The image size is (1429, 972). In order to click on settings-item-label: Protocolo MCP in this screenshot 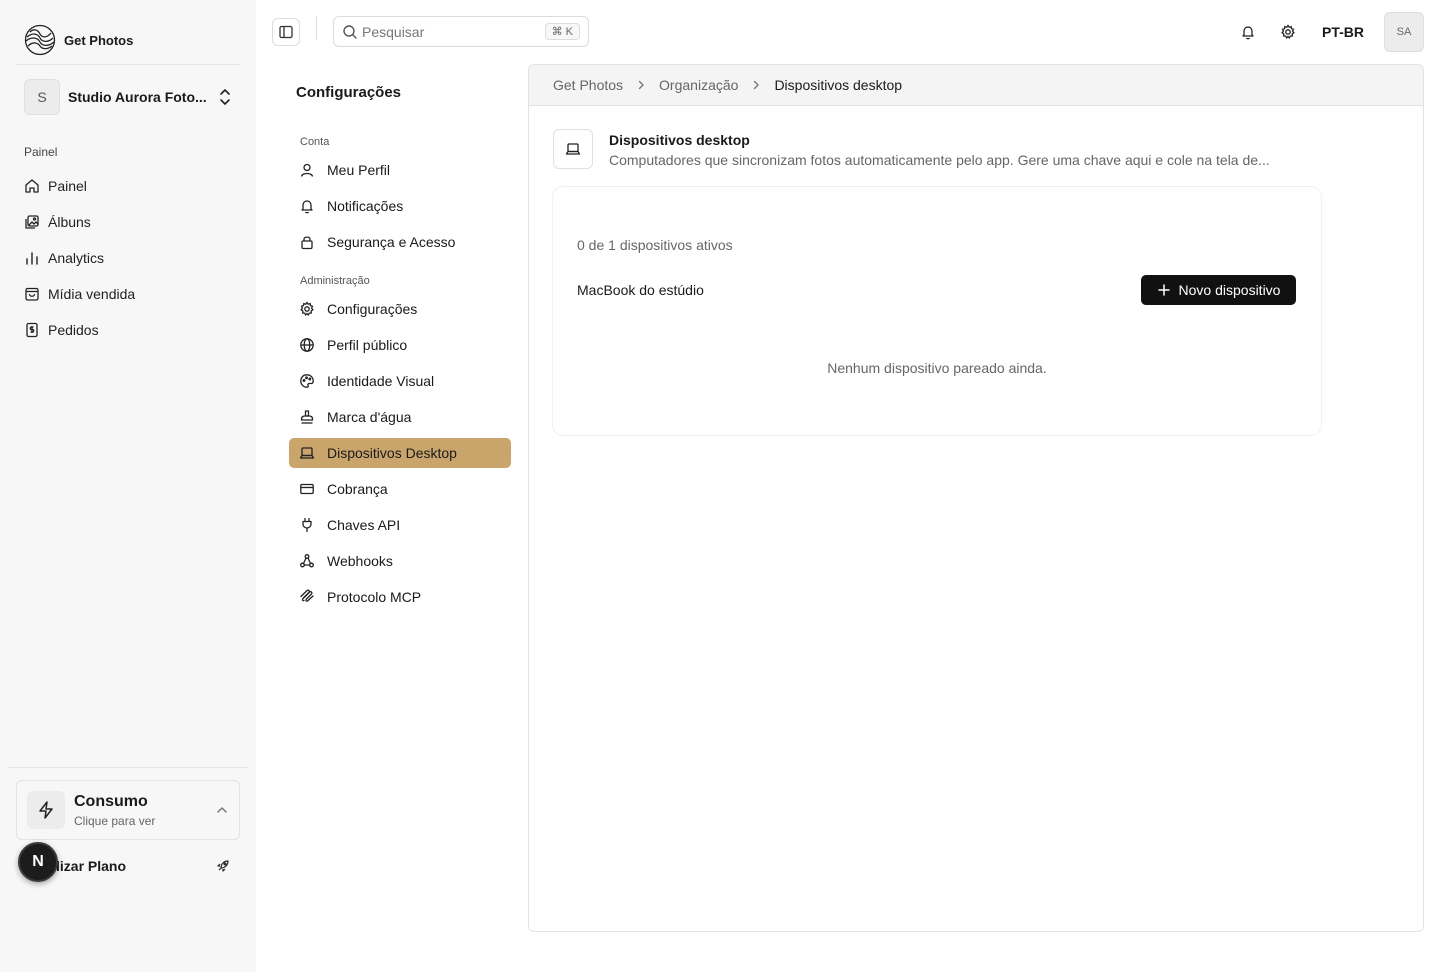, I will do `click(374, 597)`.